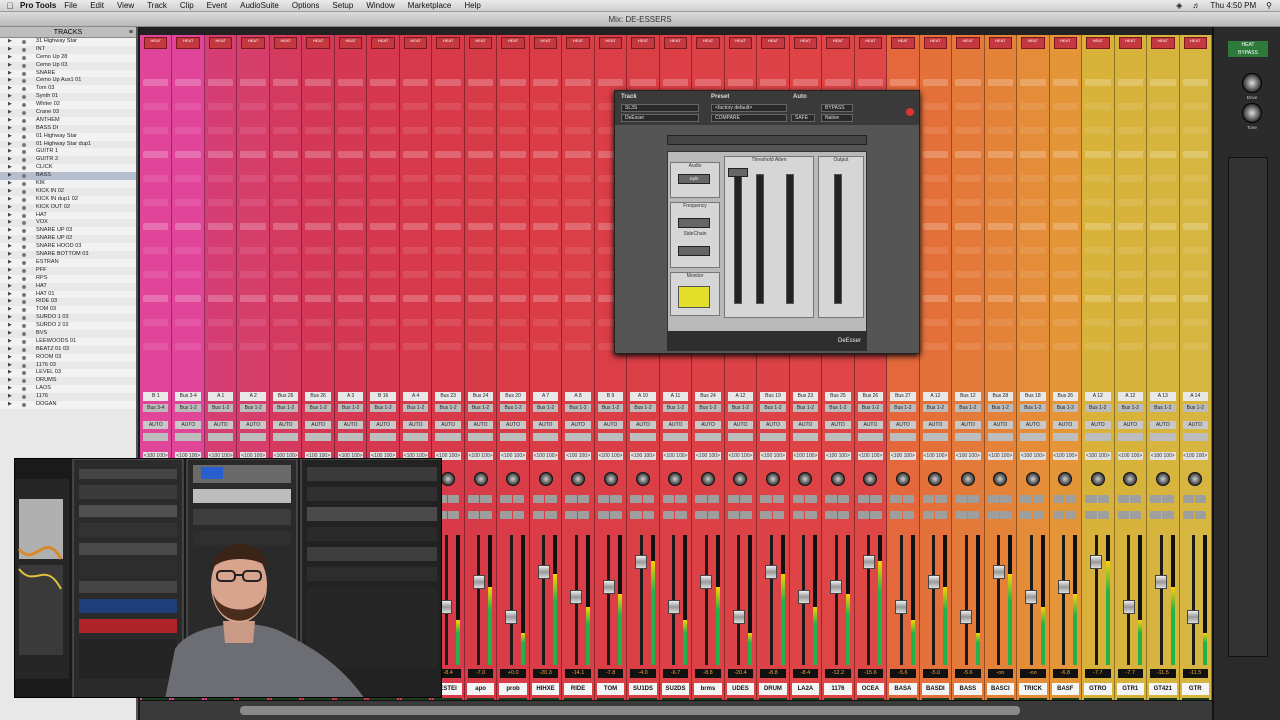 The width and height of the screenshot is (1280, 720). Describe the element at coordinates (68, 176) in the screenshot. I see `track-list-item: ▶ BASS` at that location.